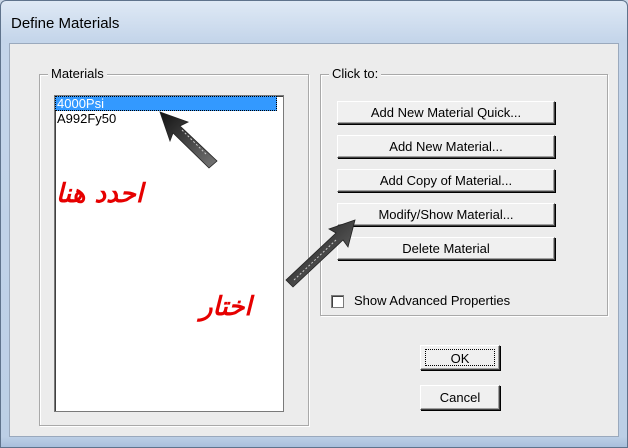  I want to click on window-bottom-border, so click(314, 442).